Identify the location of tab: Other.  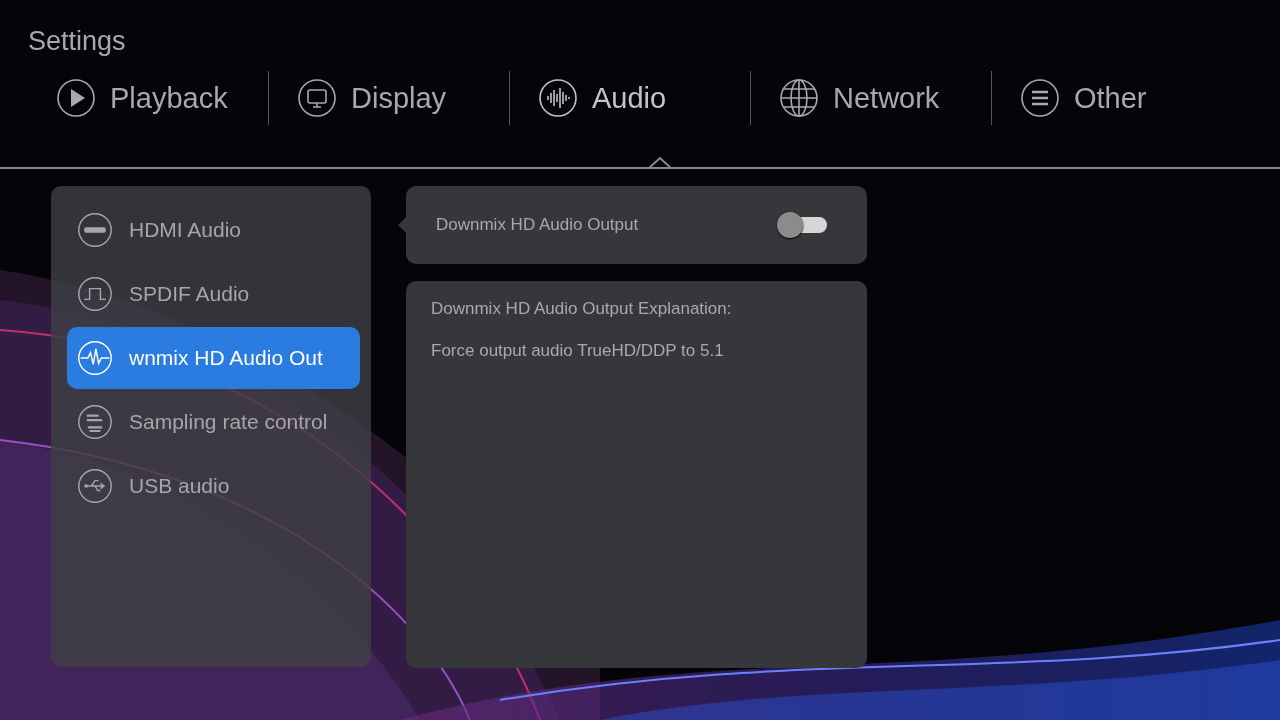
(1122, 98).